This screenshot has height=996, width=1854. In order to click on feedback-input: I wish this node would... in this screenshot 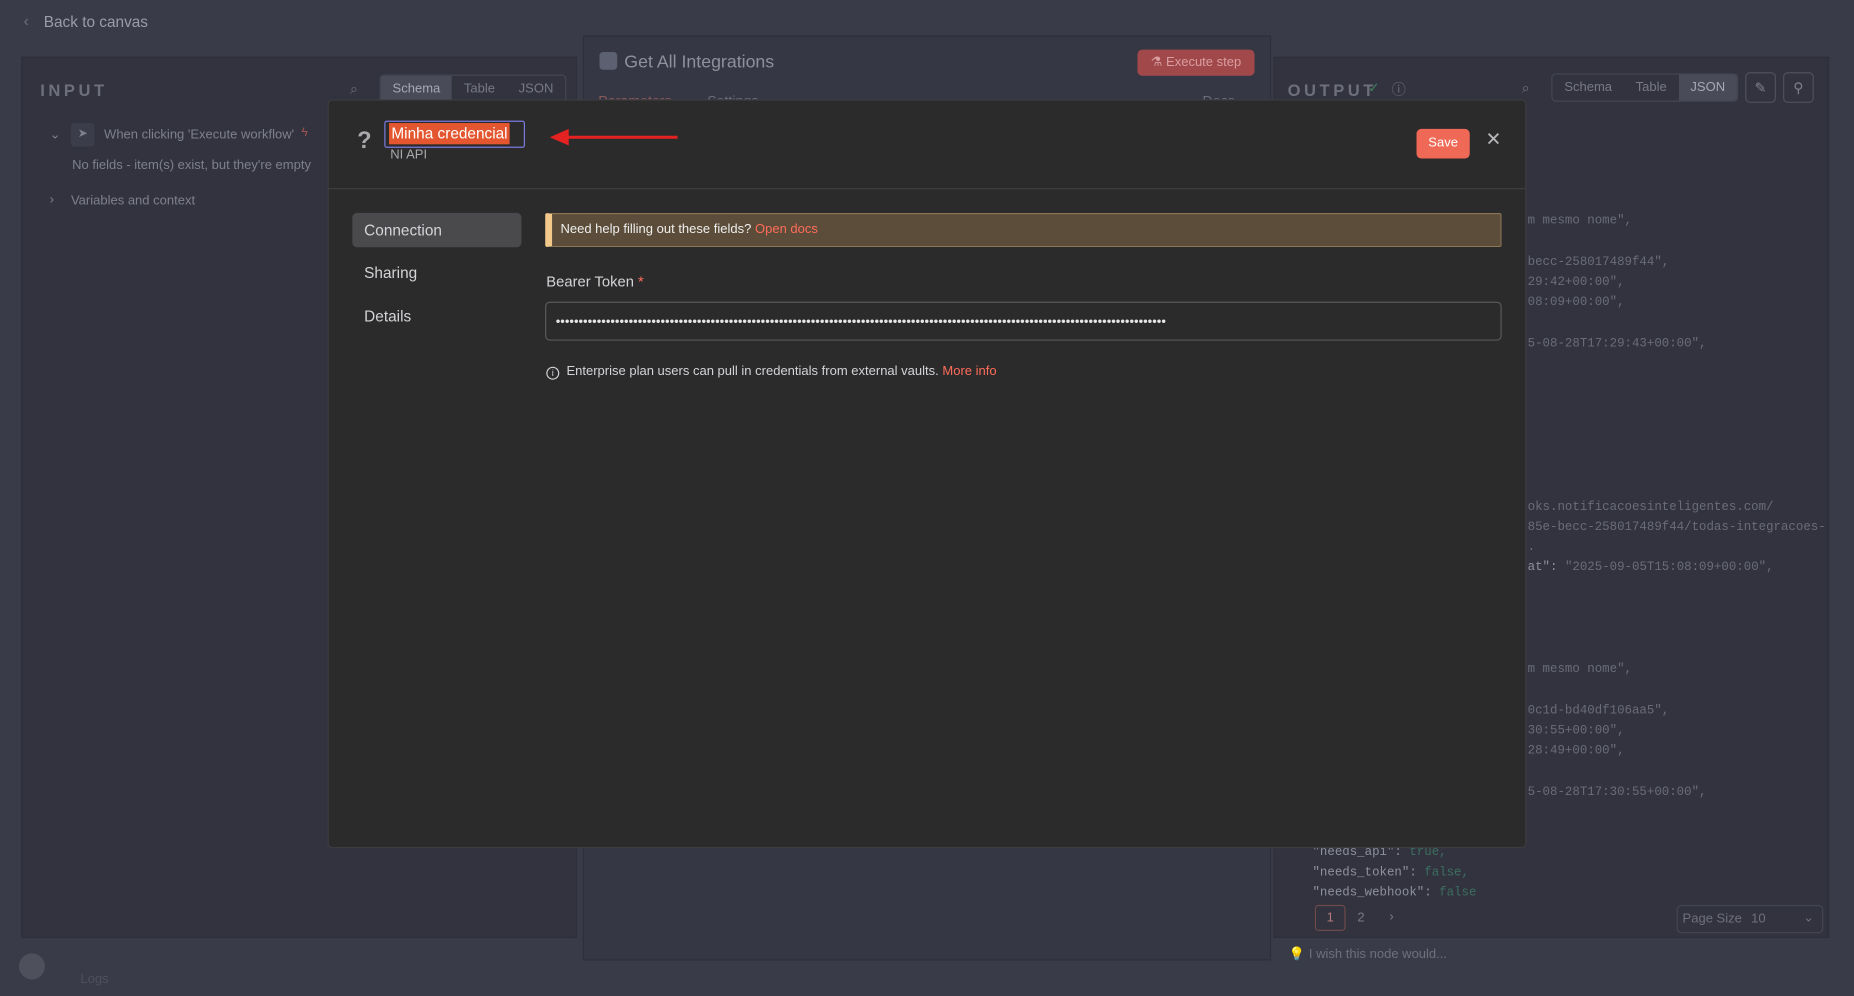, I will do `click(1378, 955)`.